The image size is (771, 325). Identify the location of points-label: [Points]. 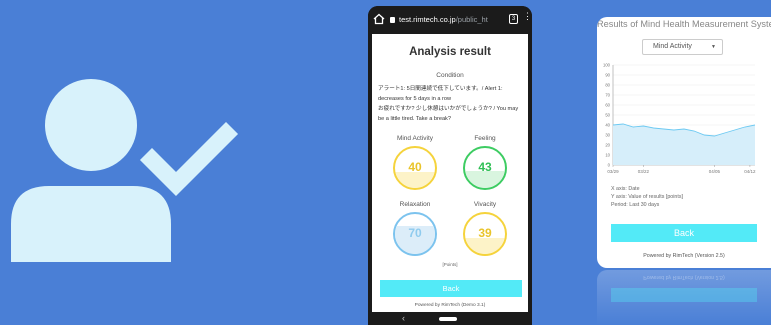
(450, 264).